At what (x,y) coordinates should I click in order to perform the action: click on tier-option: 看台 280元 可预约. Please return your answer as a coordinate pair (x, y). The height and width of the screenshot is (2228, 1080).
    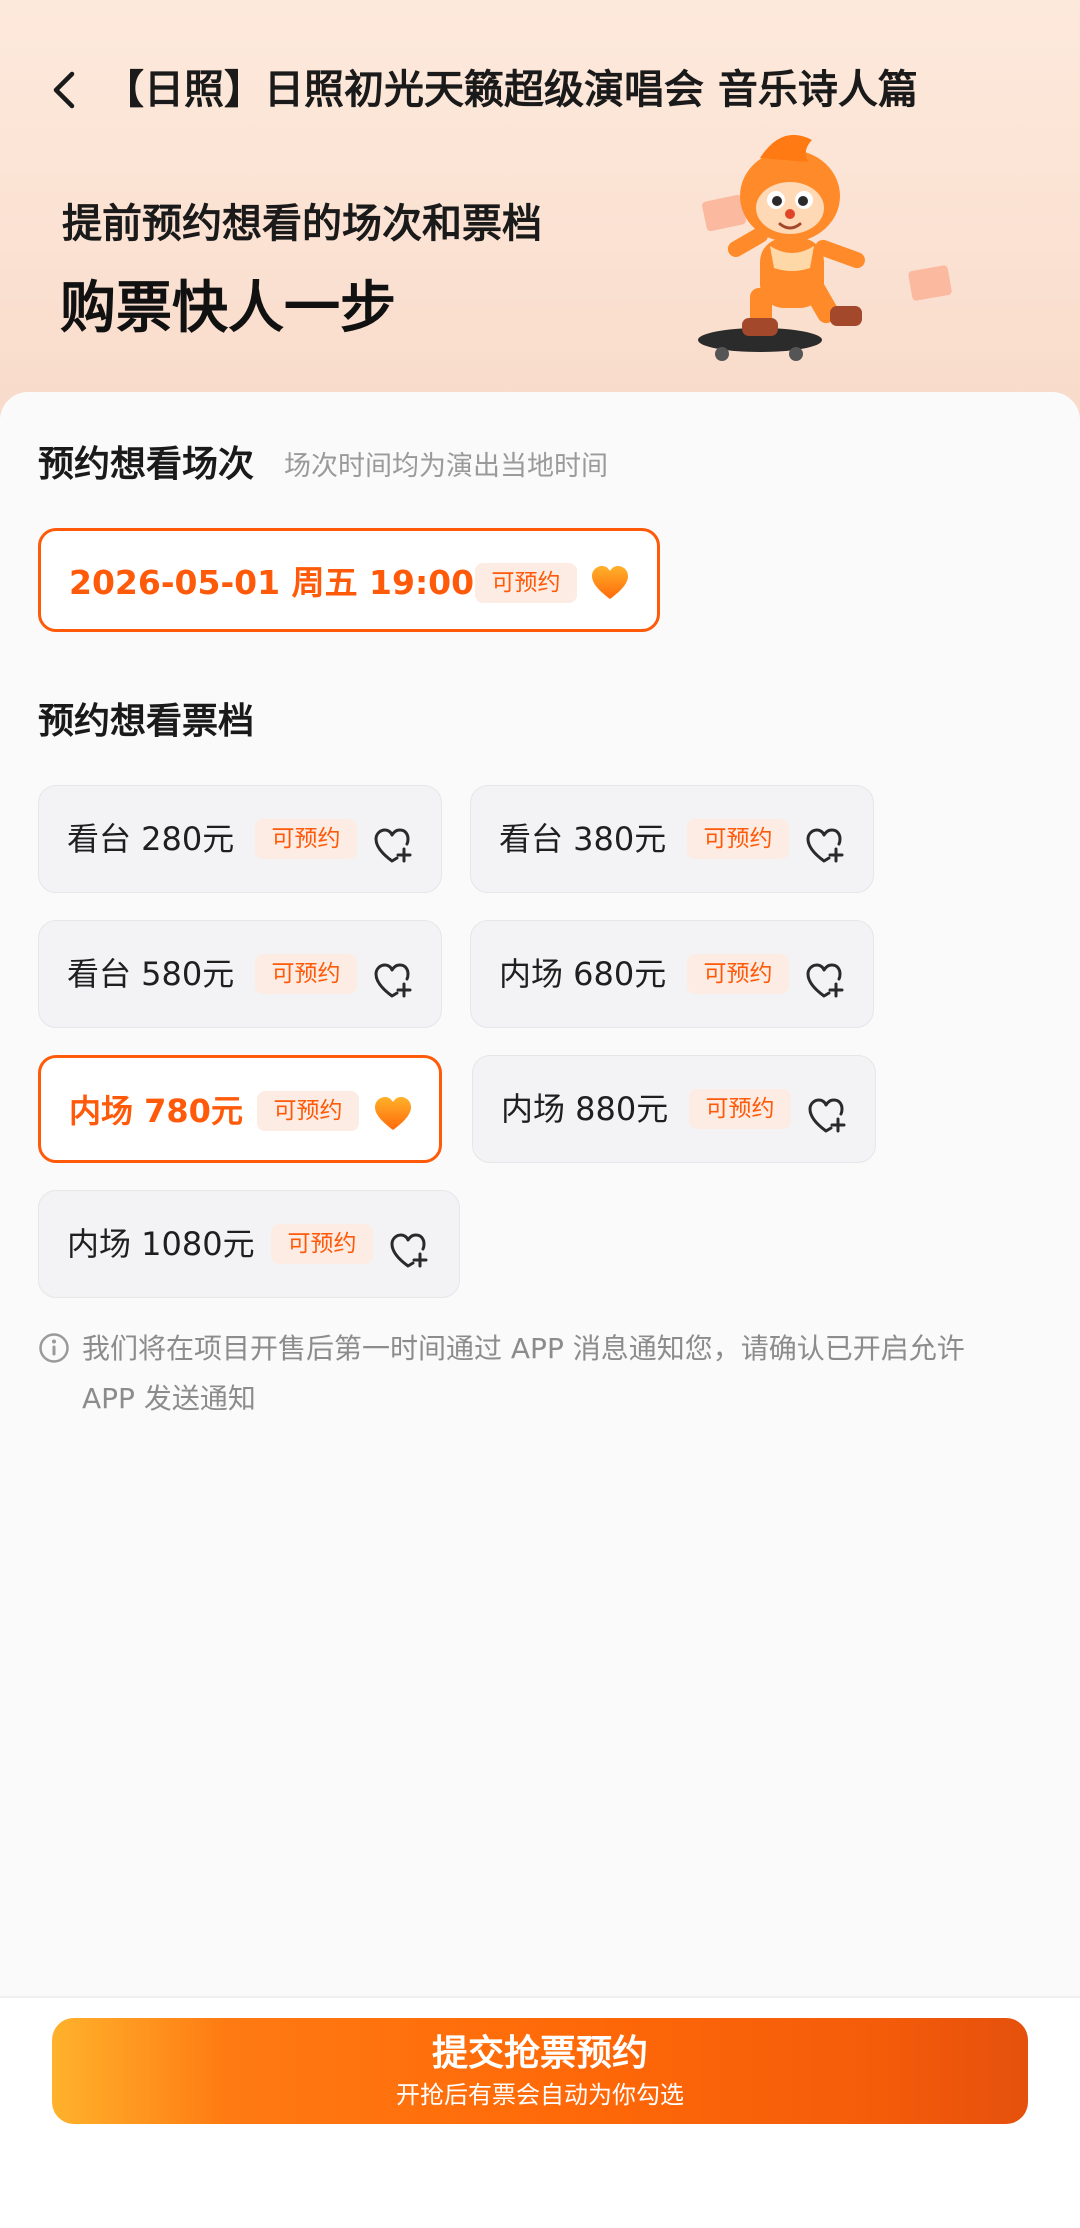
    Looking at the image, I should click on (240, 839).